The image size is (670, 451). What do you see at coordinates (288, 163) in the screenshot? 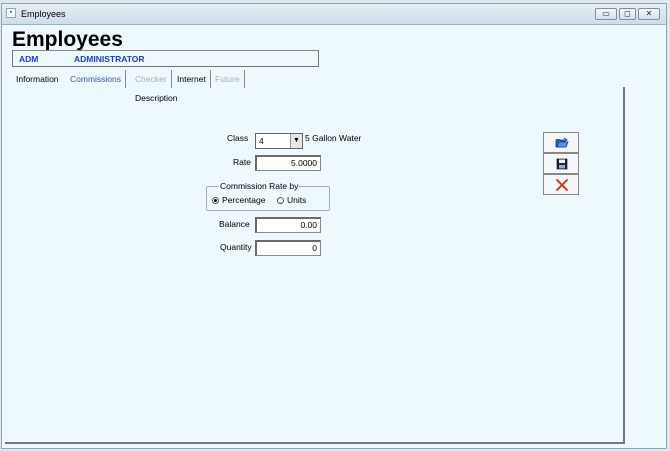
I see `rate-input: 5.0000` at bounding box center [288, 163].